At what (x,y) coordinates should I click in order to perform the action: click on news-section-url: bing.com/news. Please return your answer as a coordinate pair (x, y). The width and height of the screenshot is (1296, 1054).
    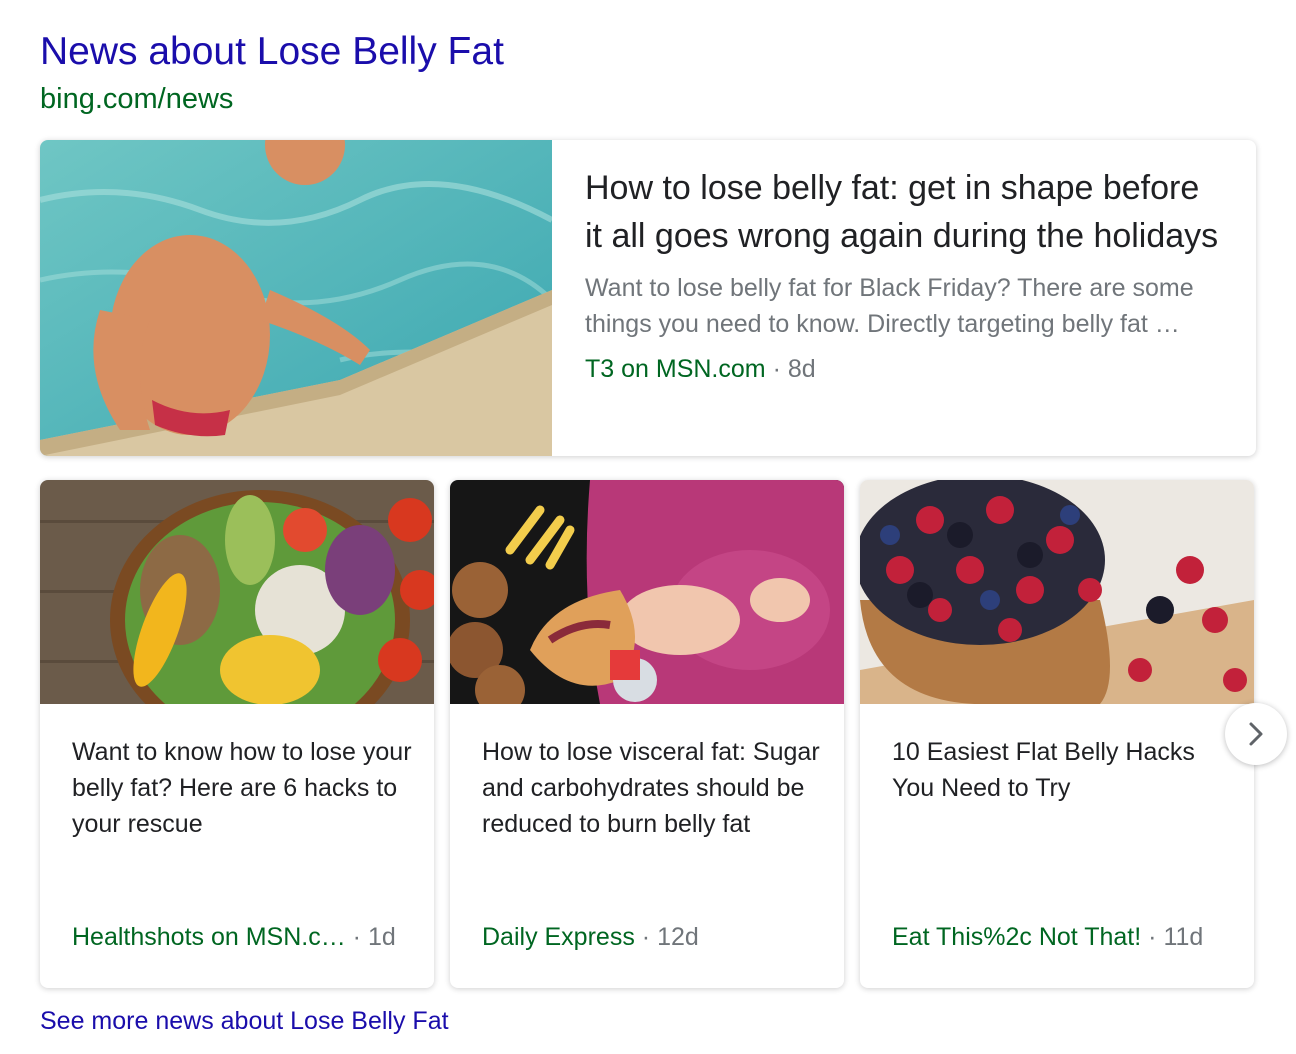
    Looking at the image, I should click on (137, 99).